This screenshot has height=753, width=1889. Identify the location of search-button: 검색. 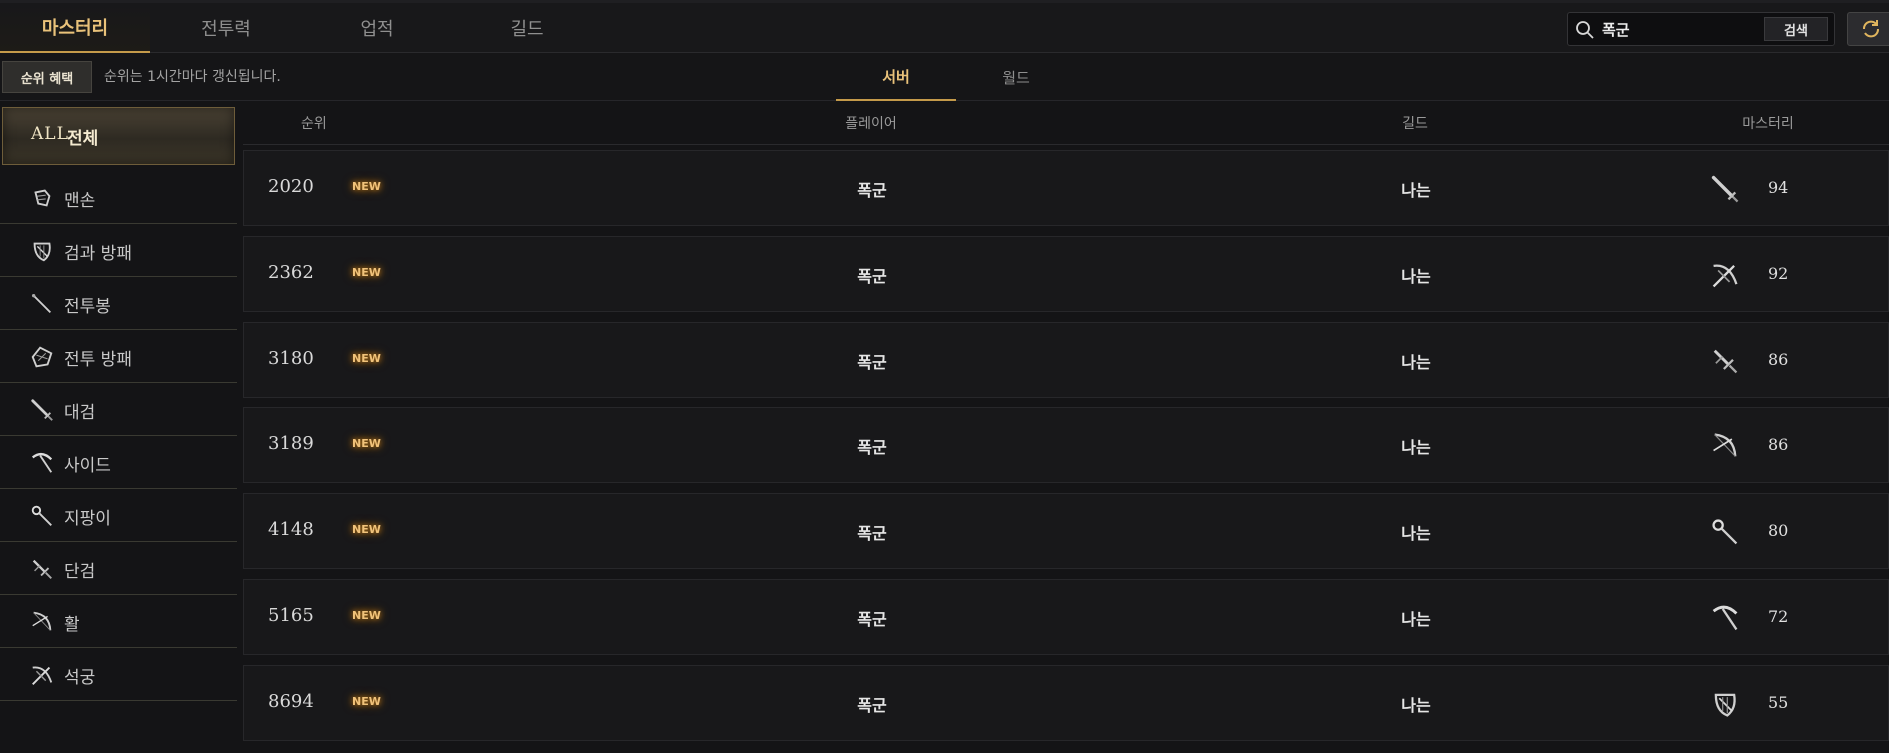
(1796, 29).